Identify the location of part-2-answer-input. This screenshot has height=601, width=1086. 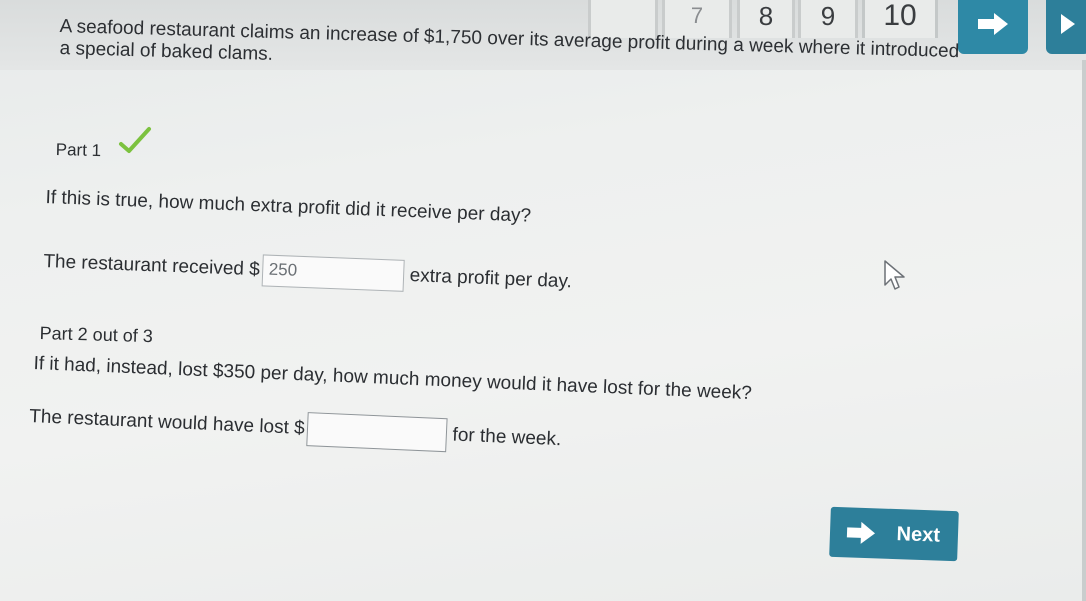
(376, 432).